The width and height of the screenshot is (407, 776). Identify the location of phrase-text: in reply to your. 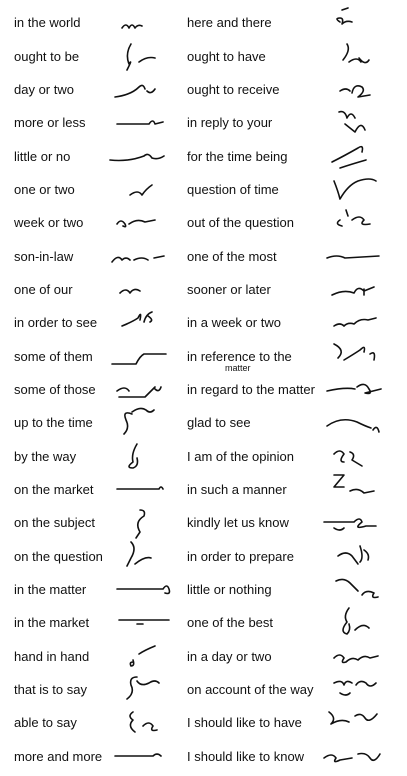
(230, 122).